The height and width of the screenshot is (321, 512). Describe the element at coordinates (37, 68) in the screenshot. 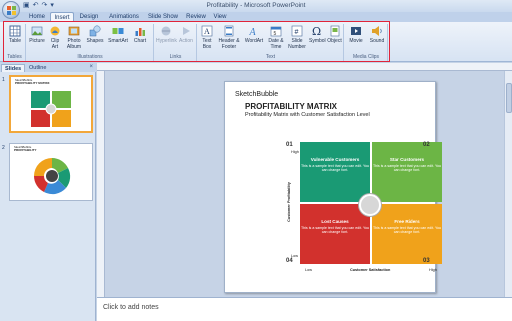

I see `tab-outline: Outline` at that location.